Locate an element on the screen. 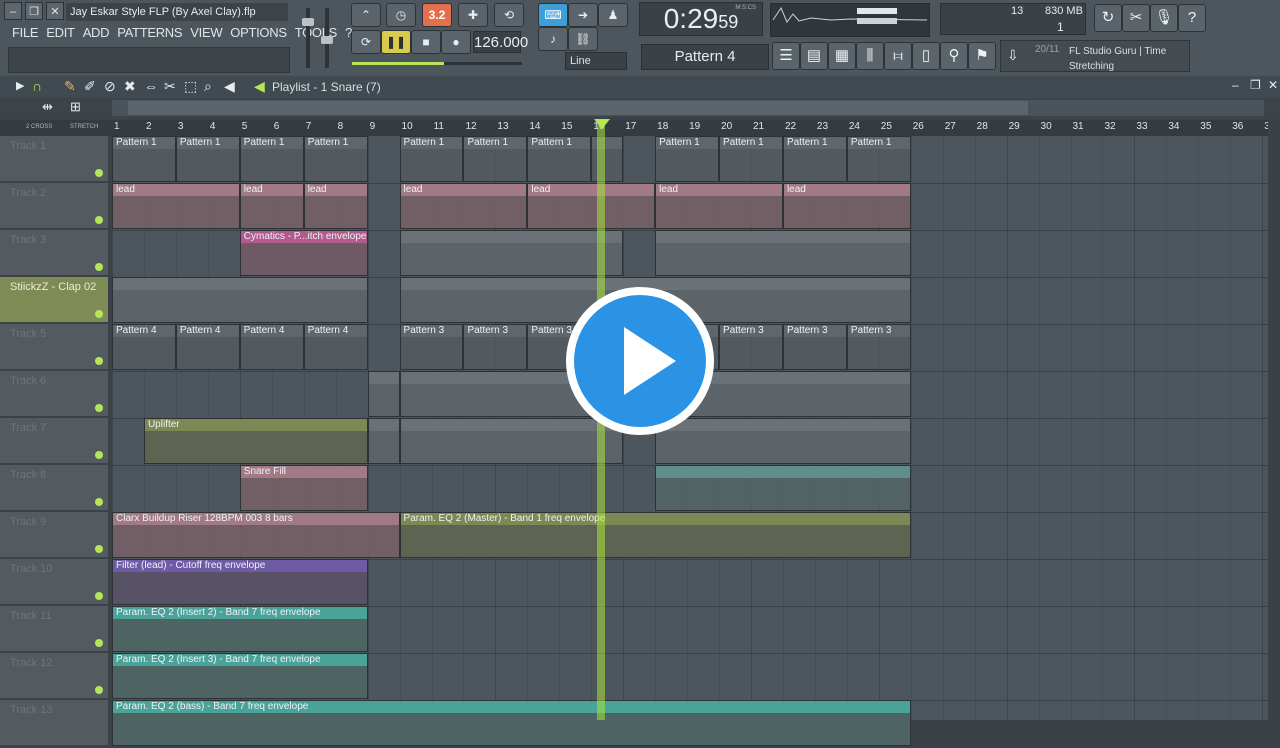 The image size is (1280, 748). step-edit-icon: ➔ is located at coordinates (583, 15).